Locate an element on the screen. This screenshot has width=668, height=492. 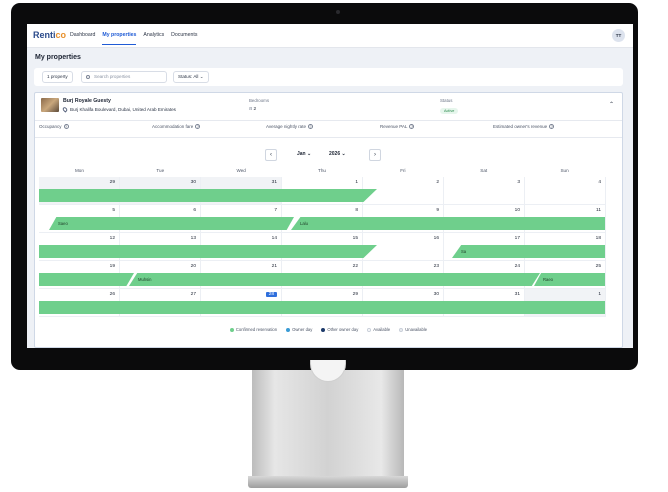
reservation-guest-name: Raeo is located at coordinates (548, 279).